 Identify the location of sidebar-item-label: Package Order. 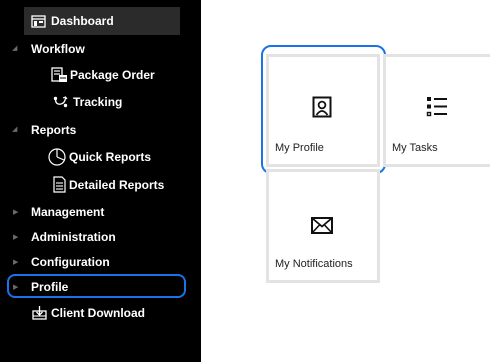
(112, 74).